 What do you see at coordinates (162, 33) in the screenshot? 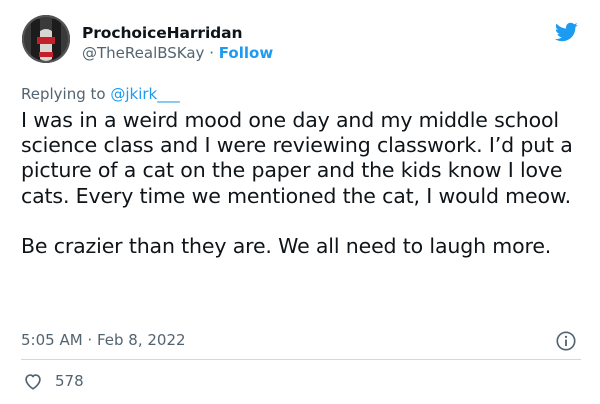
I see `author-display-name: ProchoiceHarridan` at bounding box center [162, 33].